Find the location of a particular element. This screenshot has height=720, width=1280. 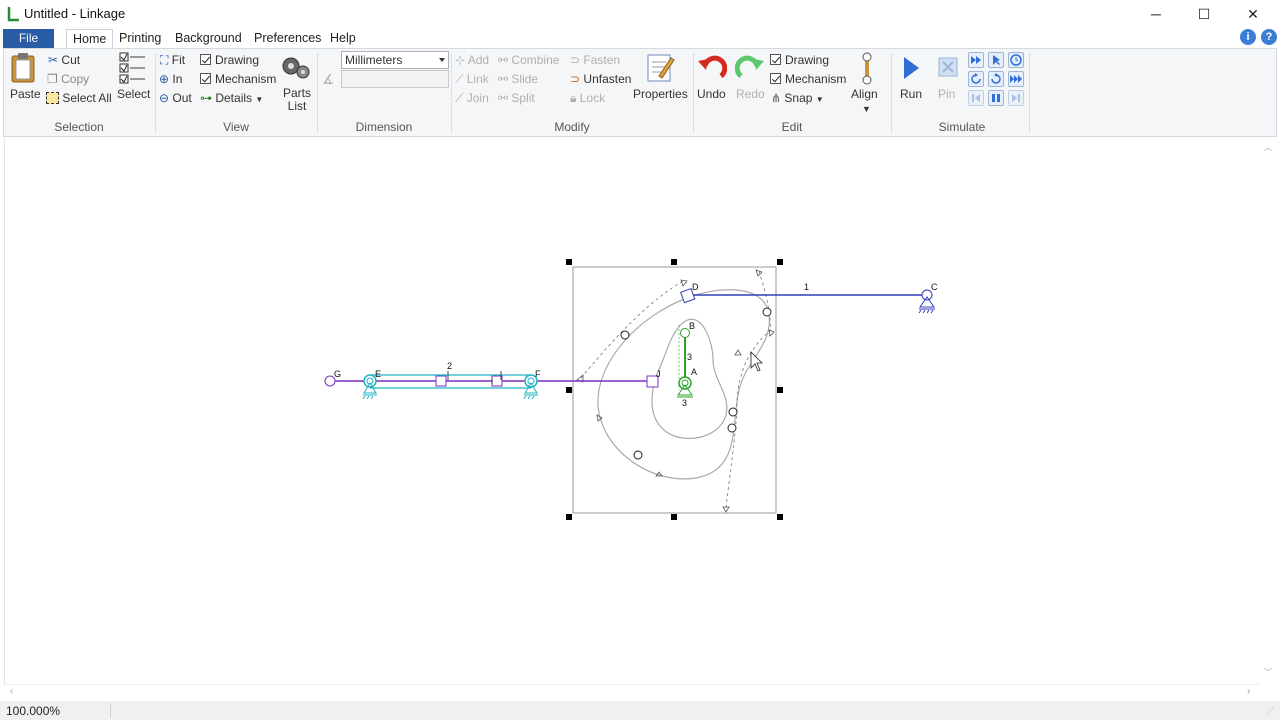

slide-icon: ⚯ is located at coordinates (503, 79).